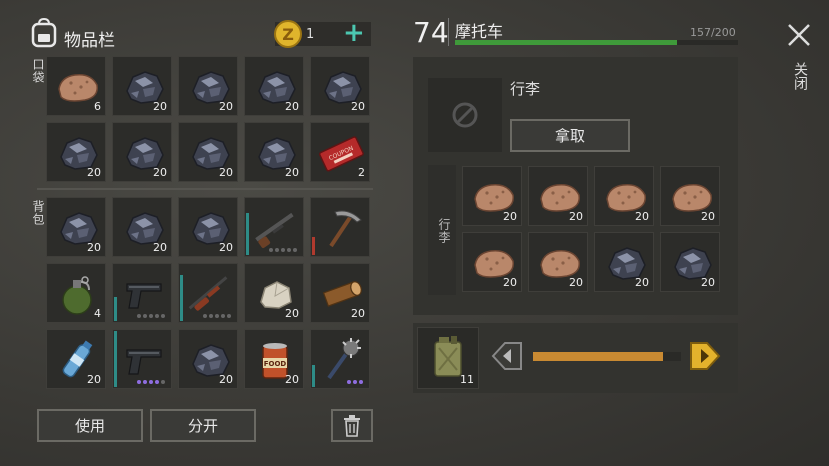 The height and width of the screenshot is (466, 829). What do you see at coordinates (288, 34) in the screenshot?
I see `coin-icon: Z` at bounding box center [288, 34].